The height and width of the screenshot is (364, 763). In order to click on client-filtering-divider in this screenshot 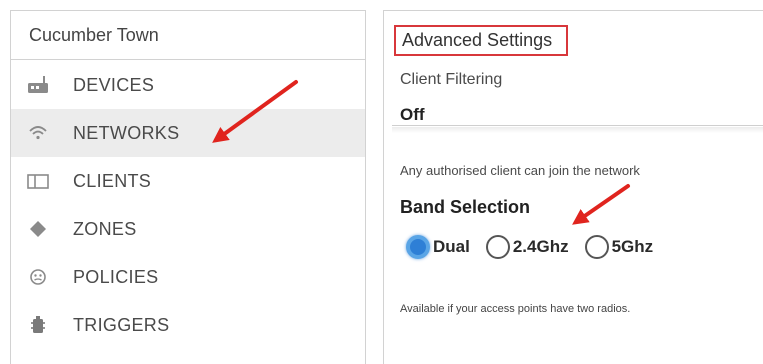, I will do `click(577, 129)`.